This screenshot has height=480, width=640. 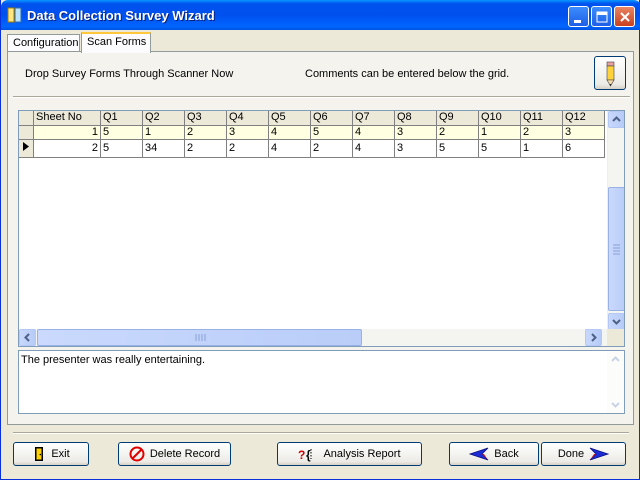 I want to click on column-header: Q12, so click(x=583, y=118).